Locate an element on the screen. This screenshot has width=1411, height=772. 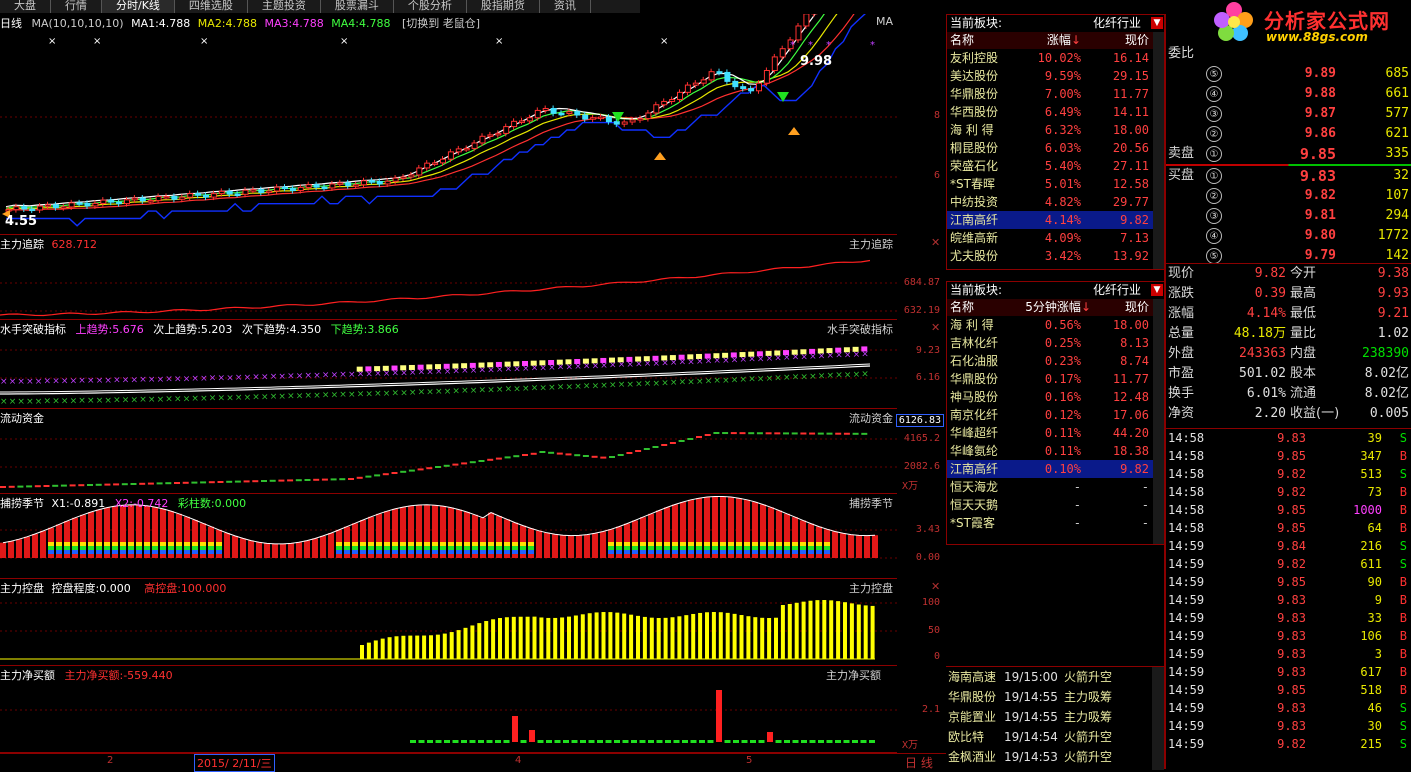
liquidity-pane: 流动资金 流动资金 is located at coordinates (448, 451).